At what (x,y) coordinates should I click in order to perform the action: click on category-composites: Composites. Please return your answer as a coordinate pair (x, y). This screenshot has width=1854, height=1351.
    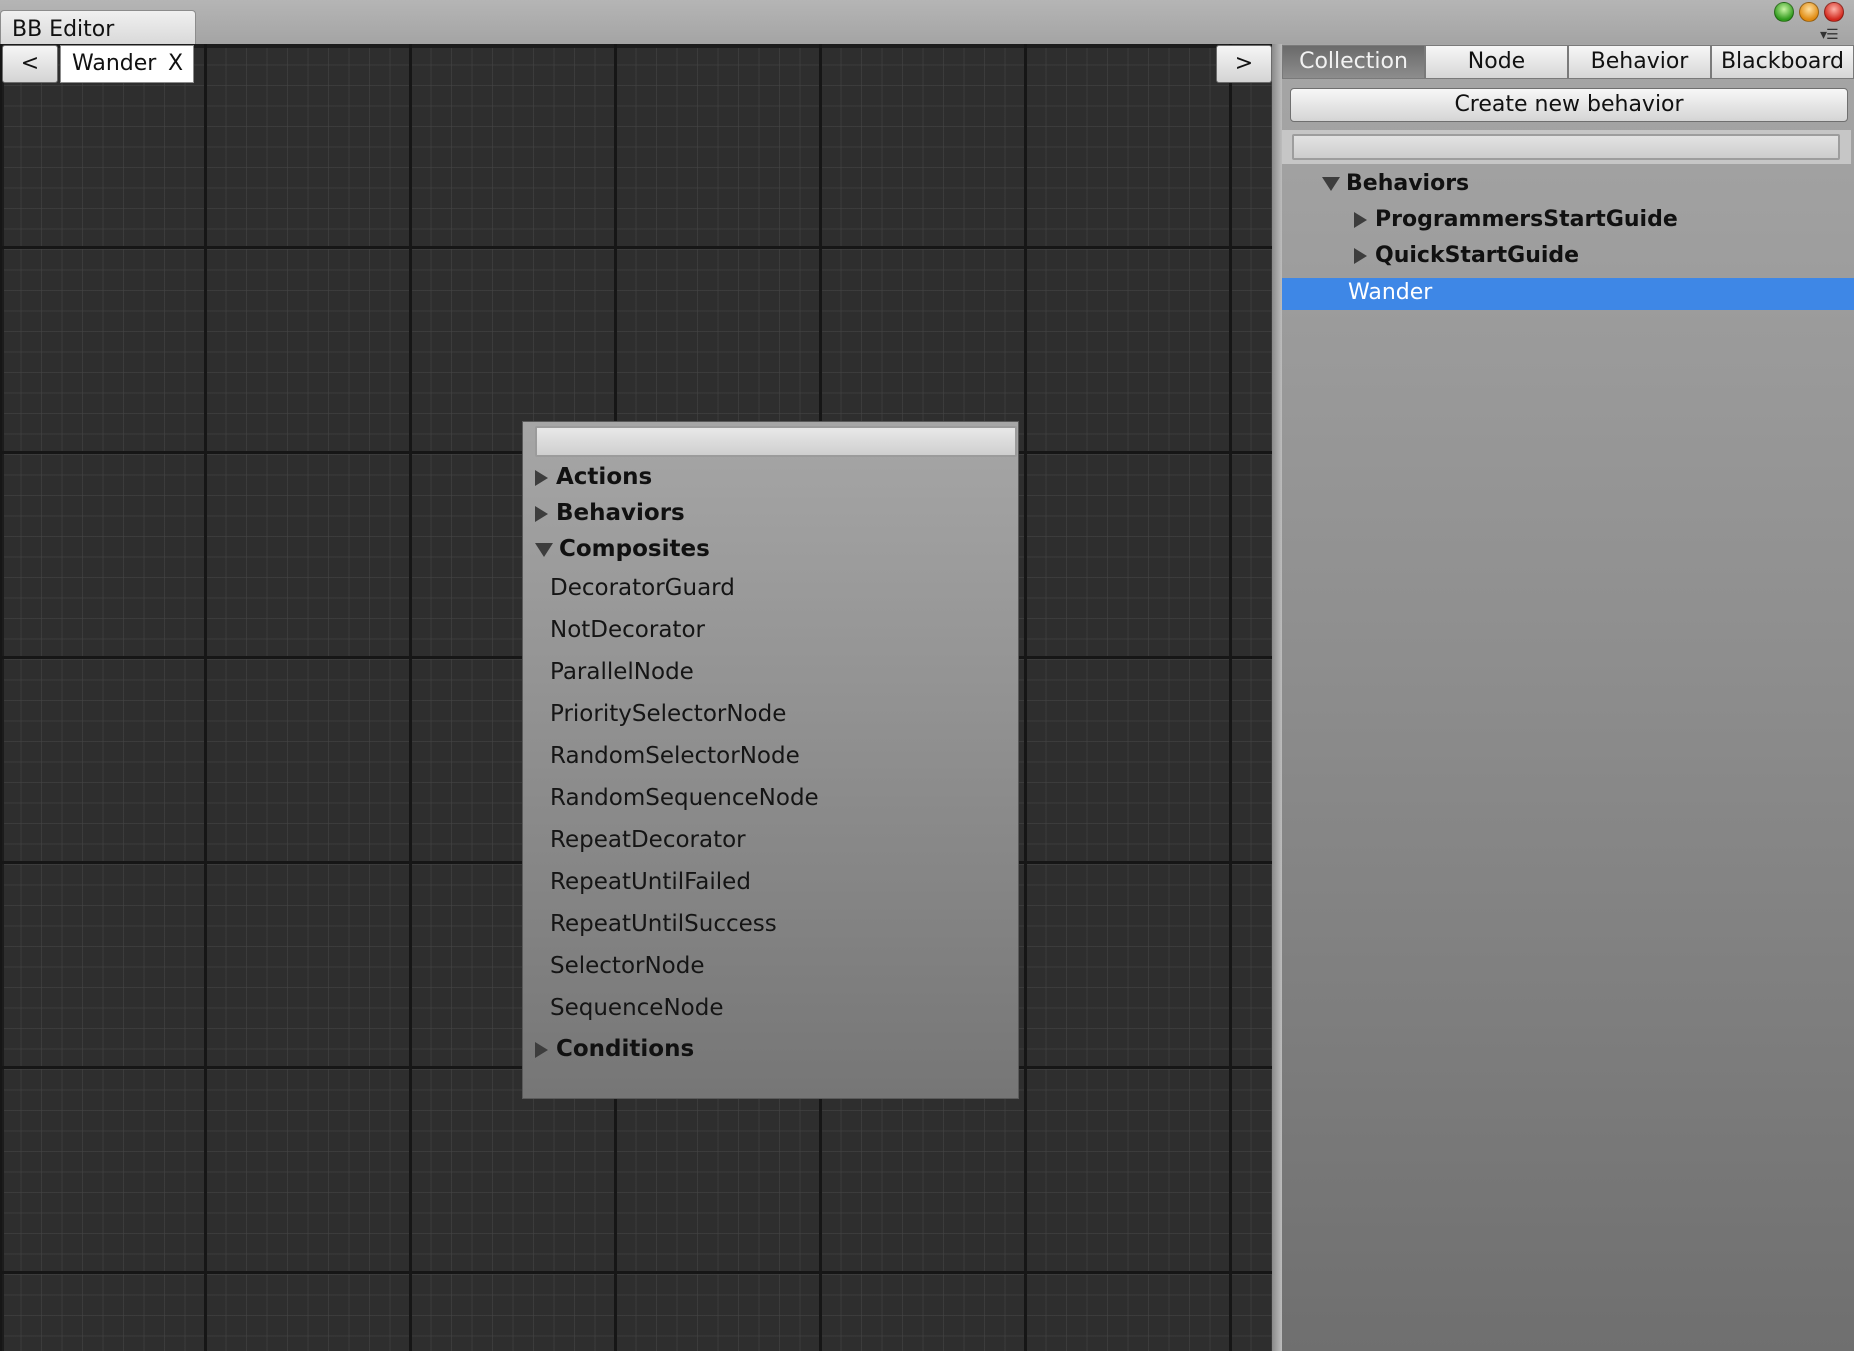
    Looking at the image, I should click on (622, 549).